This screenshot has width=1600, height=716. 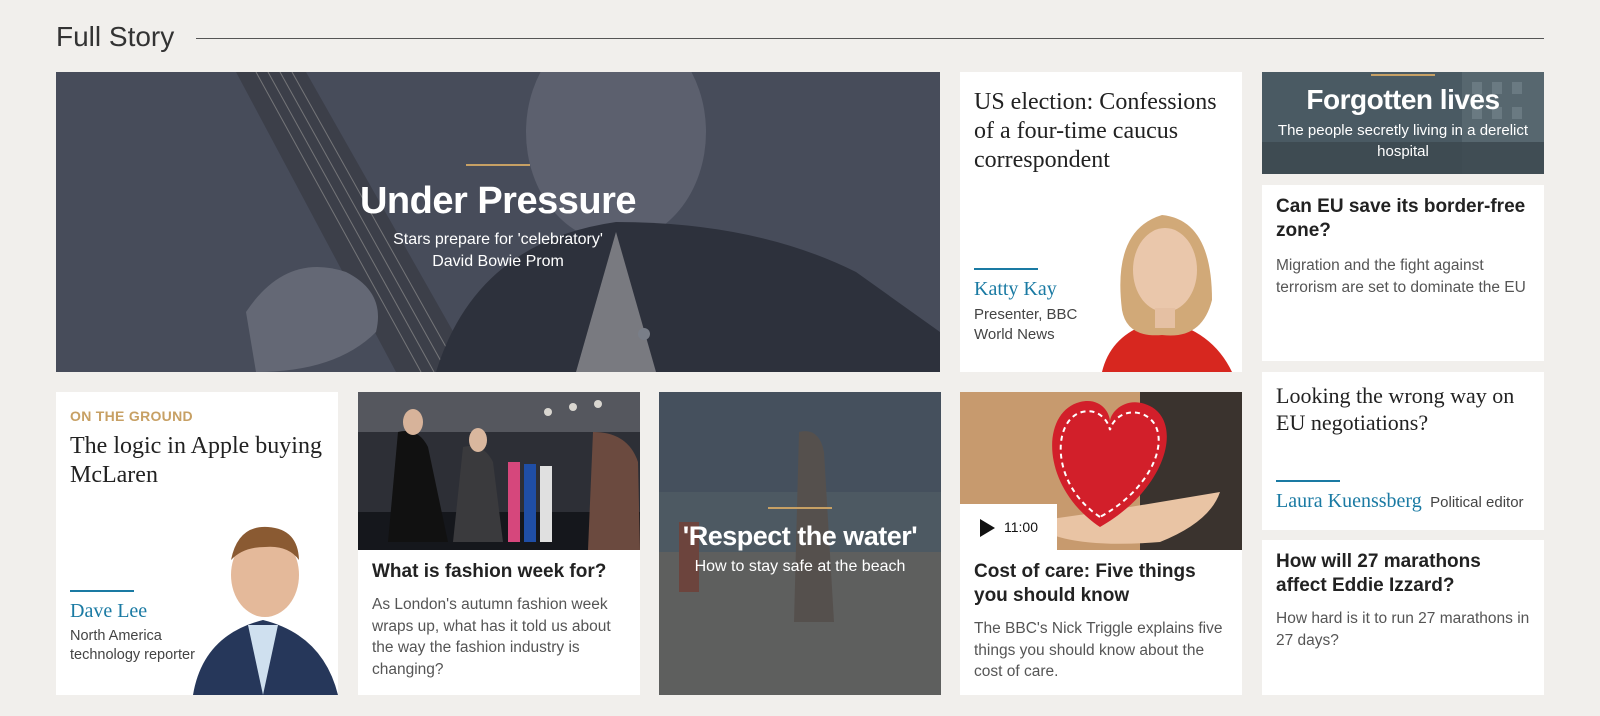 I want to click on fashion-photo, so click(x=499, y=471).